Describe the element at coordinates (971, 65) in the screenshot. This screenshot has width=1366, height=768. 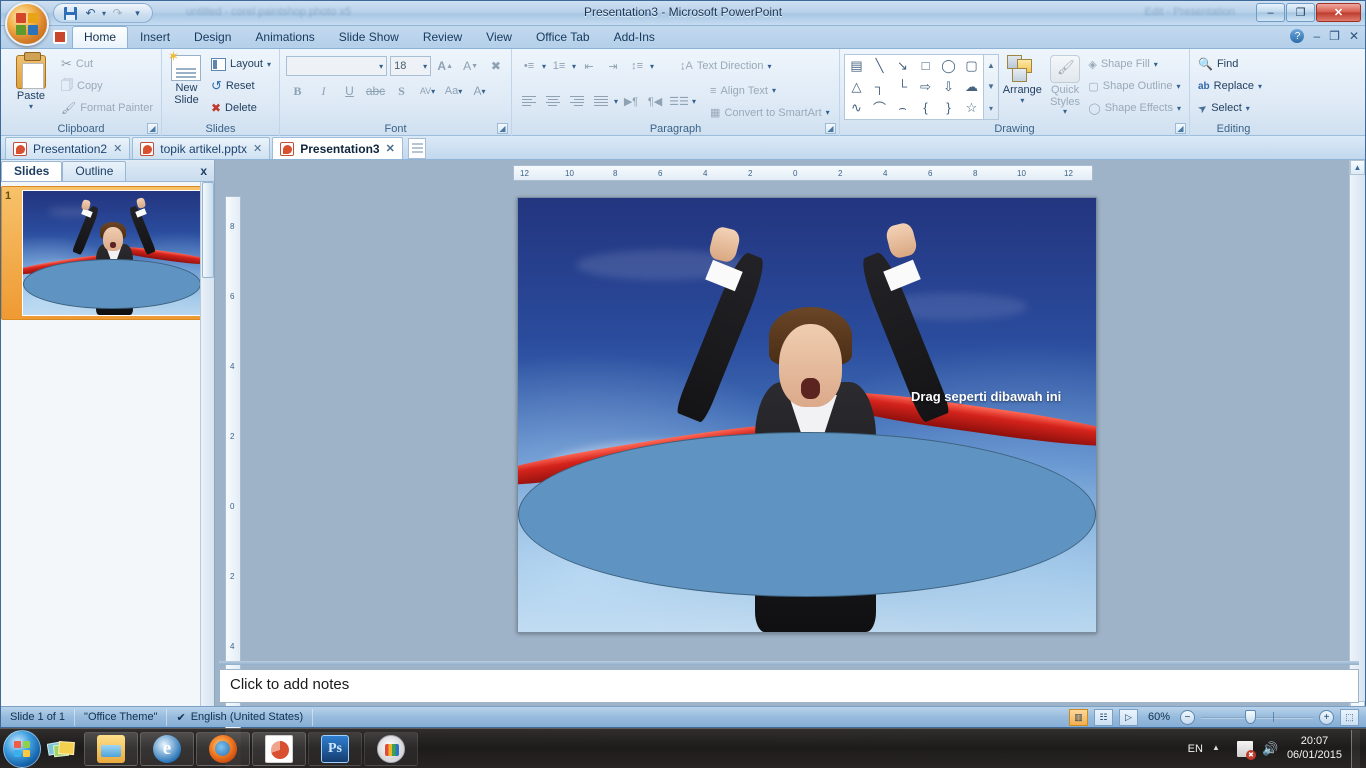
I see `shape-rounded-rectangle: ▢` at that location.